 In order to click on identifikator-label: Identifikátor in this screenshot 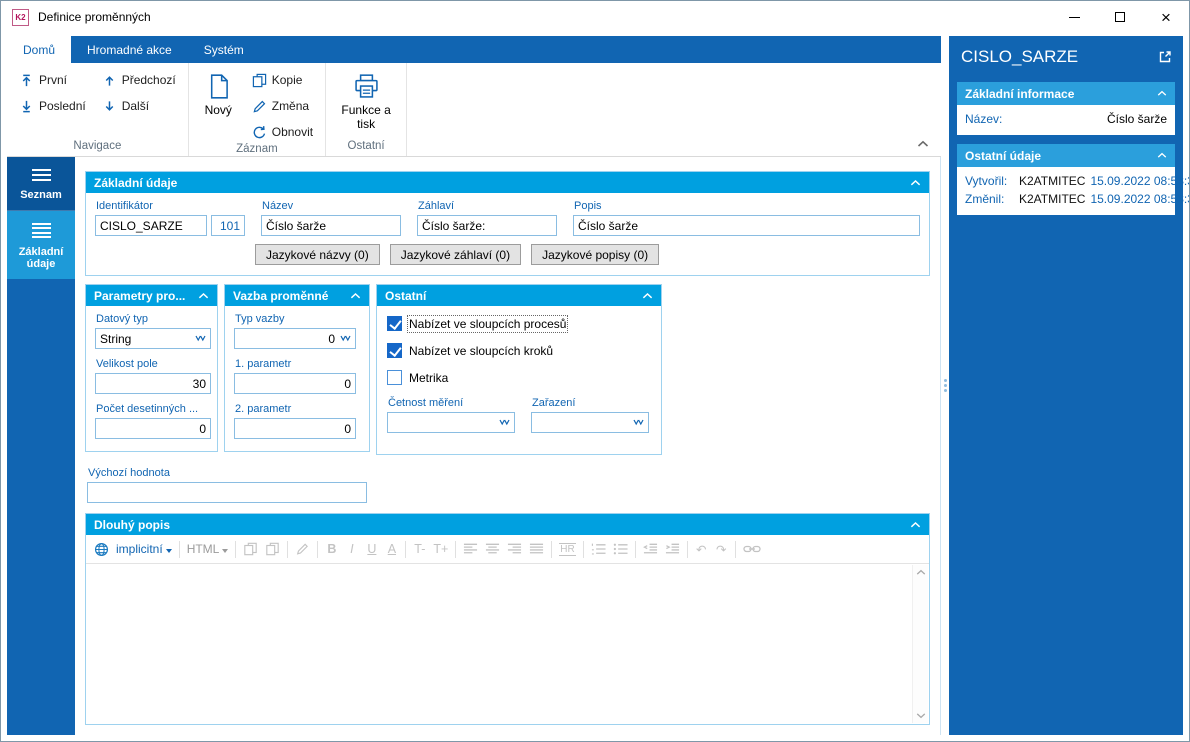, I will do `click(124, 206)`.